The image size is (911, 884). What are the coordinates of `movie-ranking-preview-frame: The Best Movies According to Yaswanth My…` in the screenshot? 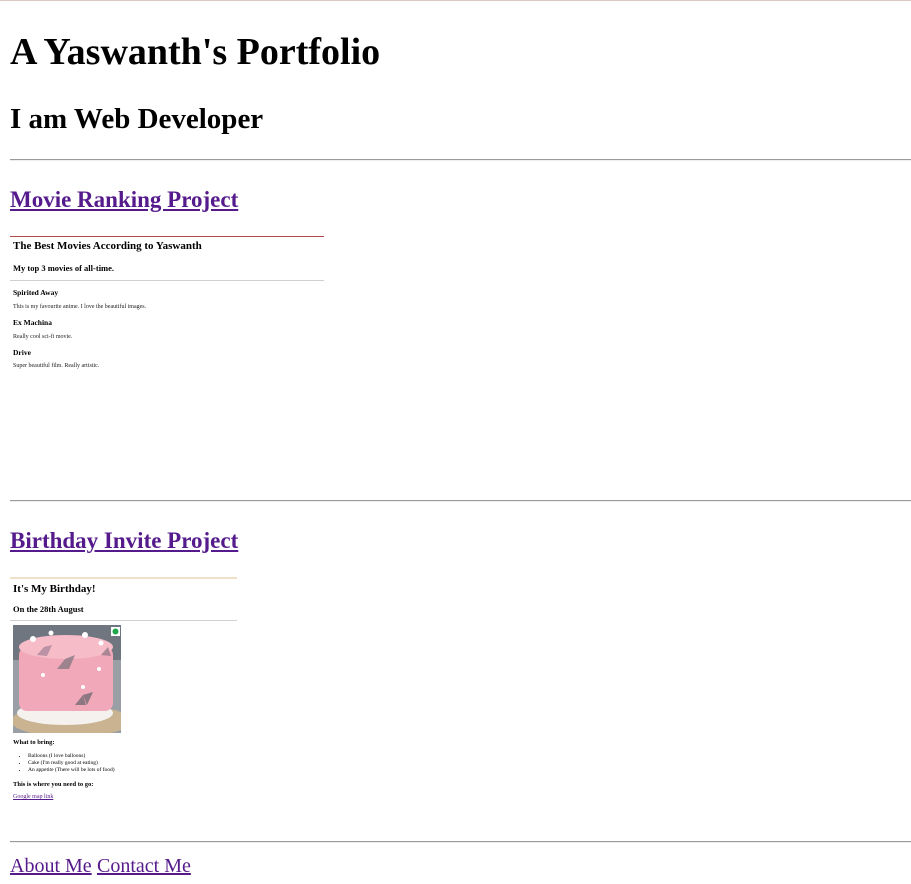 It's located at (167, 361).